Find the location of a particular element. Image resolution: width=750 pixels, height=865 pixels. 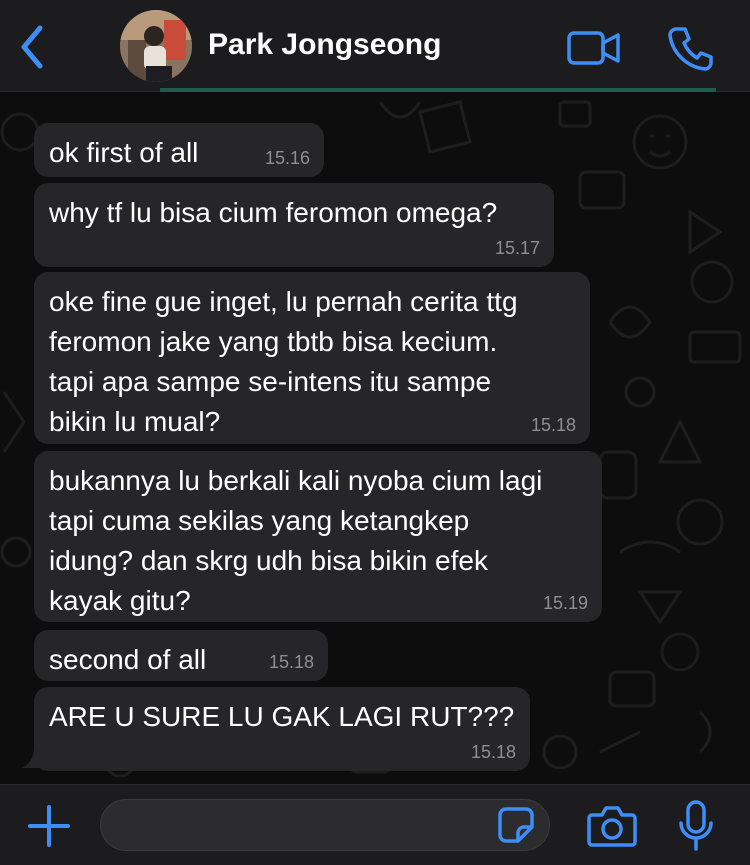

sticker-icon is located at coordinates (516, 825).